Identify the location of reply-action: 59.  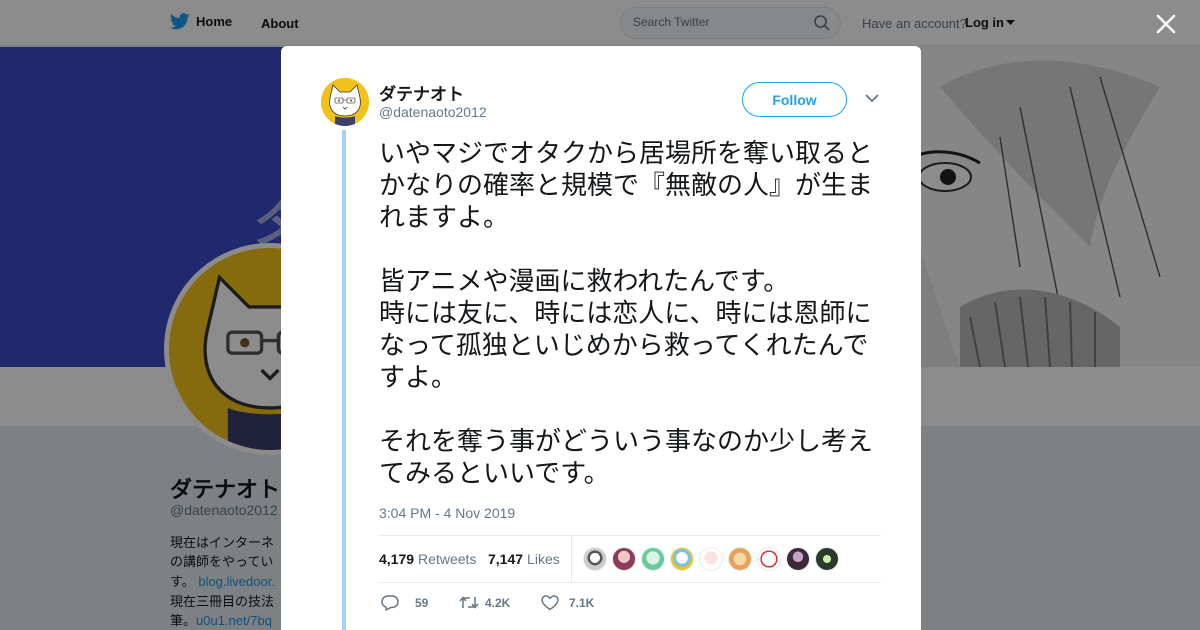
(404, 603).